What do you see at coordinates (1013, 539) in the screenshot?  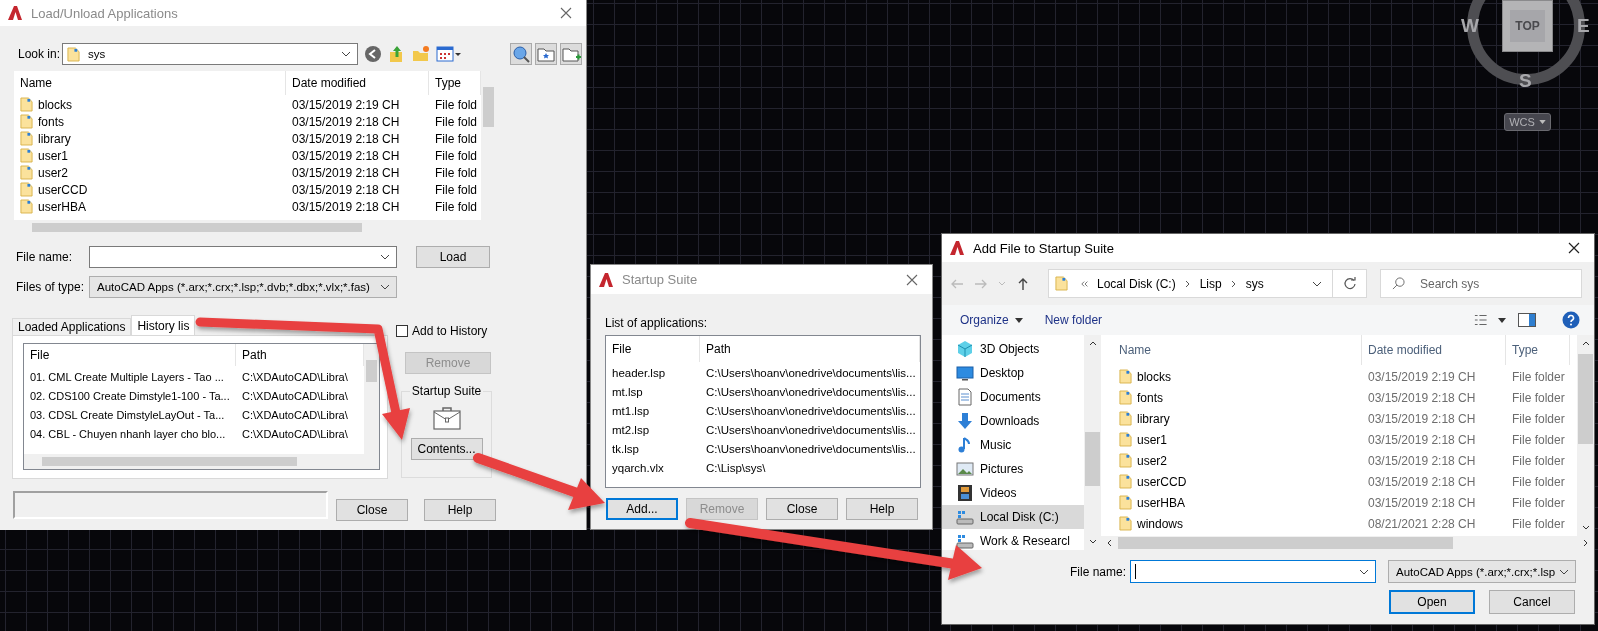 I see `nav-item: Work & Researcl` at bounding box center [1013, 539].